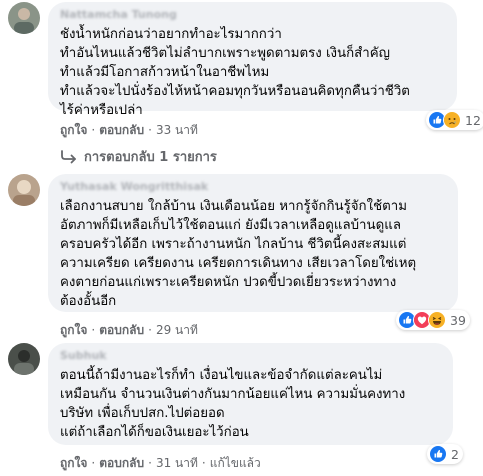 The height and width of the screenshot is (476, 483). What do you see at coordinates (171, 34) in the screenshot?
I see `comment-text-line: ชังน้ำหนักก่อนว่าอยากทำอะไรมากกว่า` at bounding box center [171, 34].